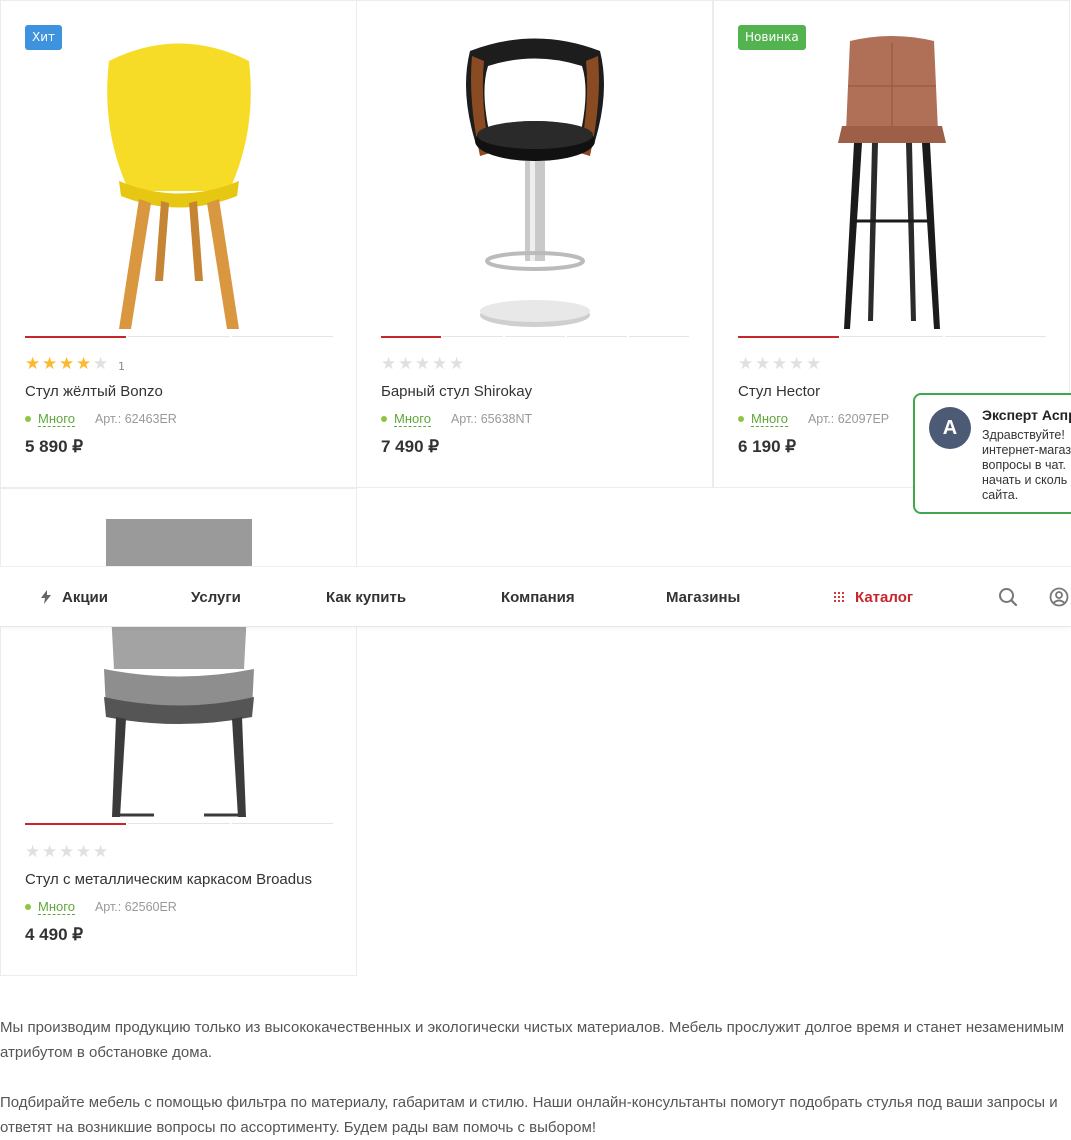 The image size is (1071, 1140). Describe the element at coordinates (366, 597) in the screenshot. I see `nav-how-to-buy: Как купить` at that location.